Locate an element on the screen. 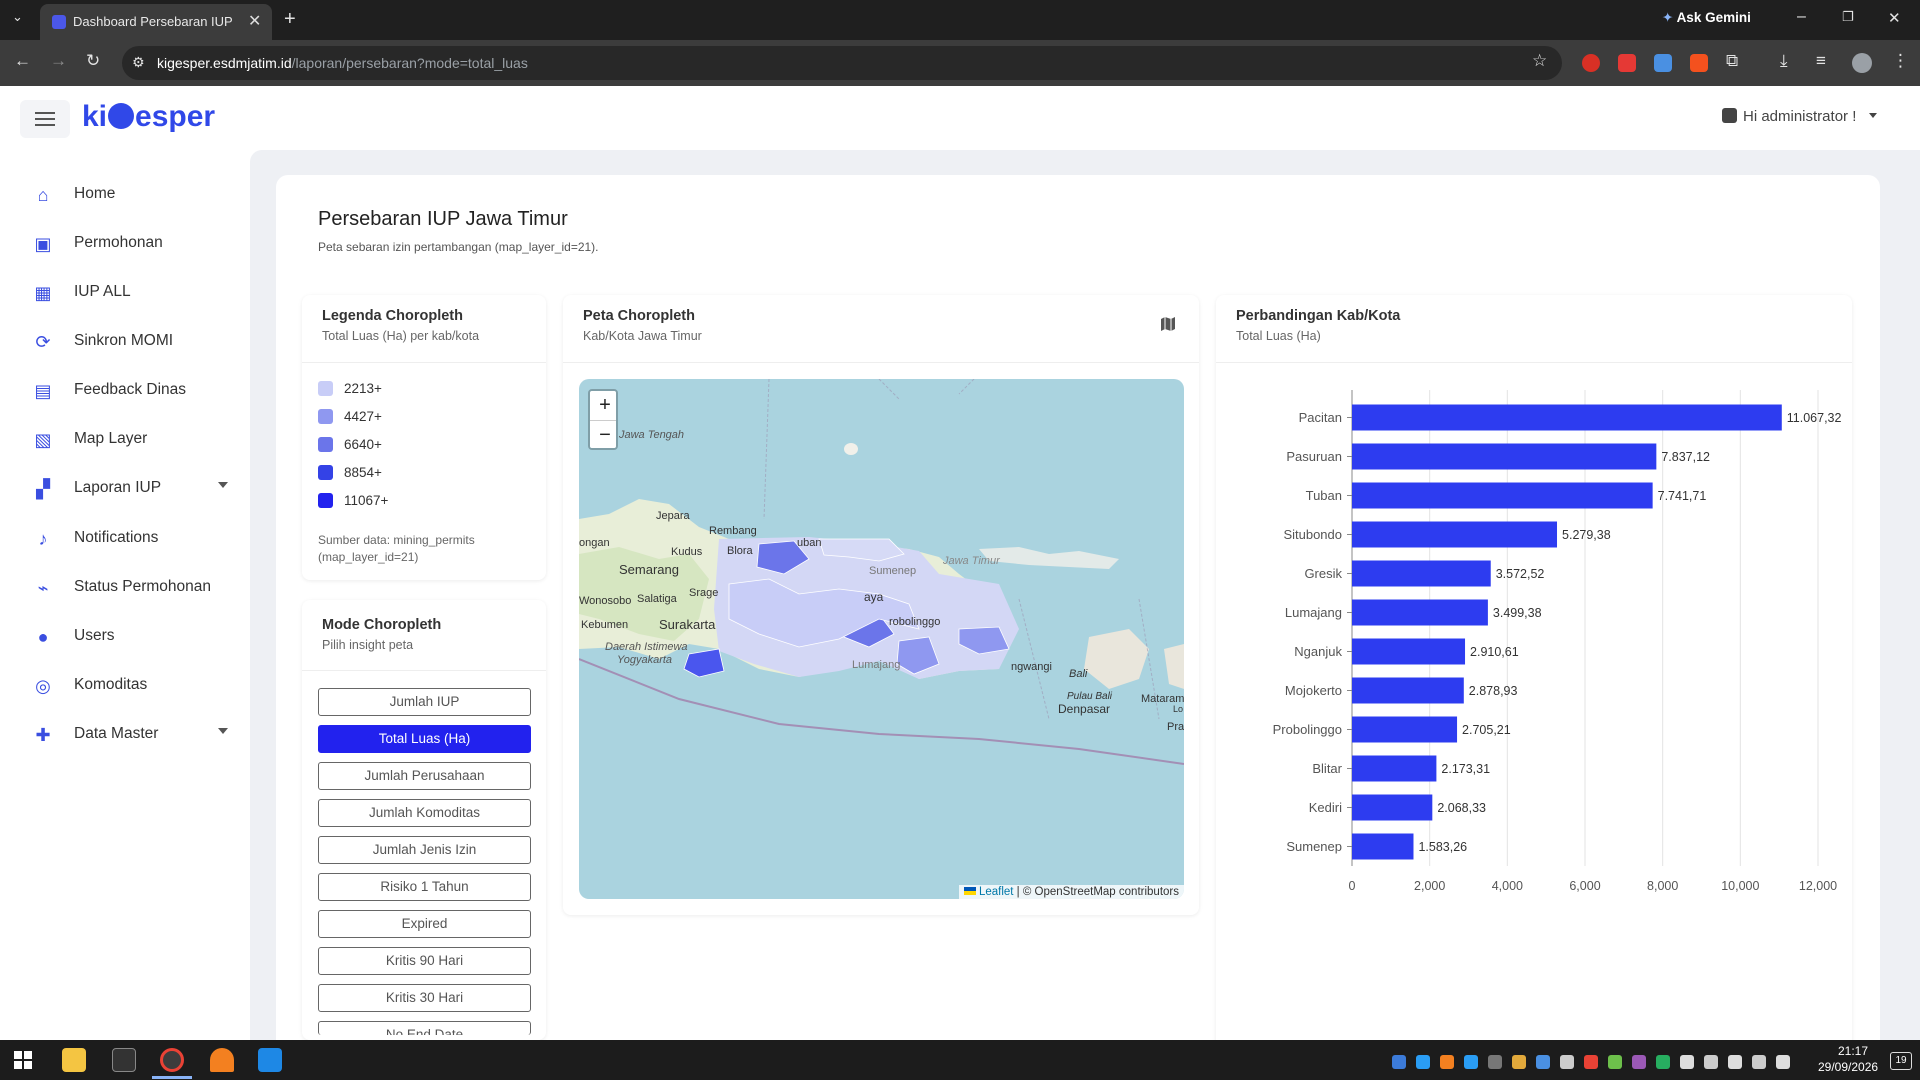  bookmark-star-icon: ☆ is located at coordinates (1539, 61).